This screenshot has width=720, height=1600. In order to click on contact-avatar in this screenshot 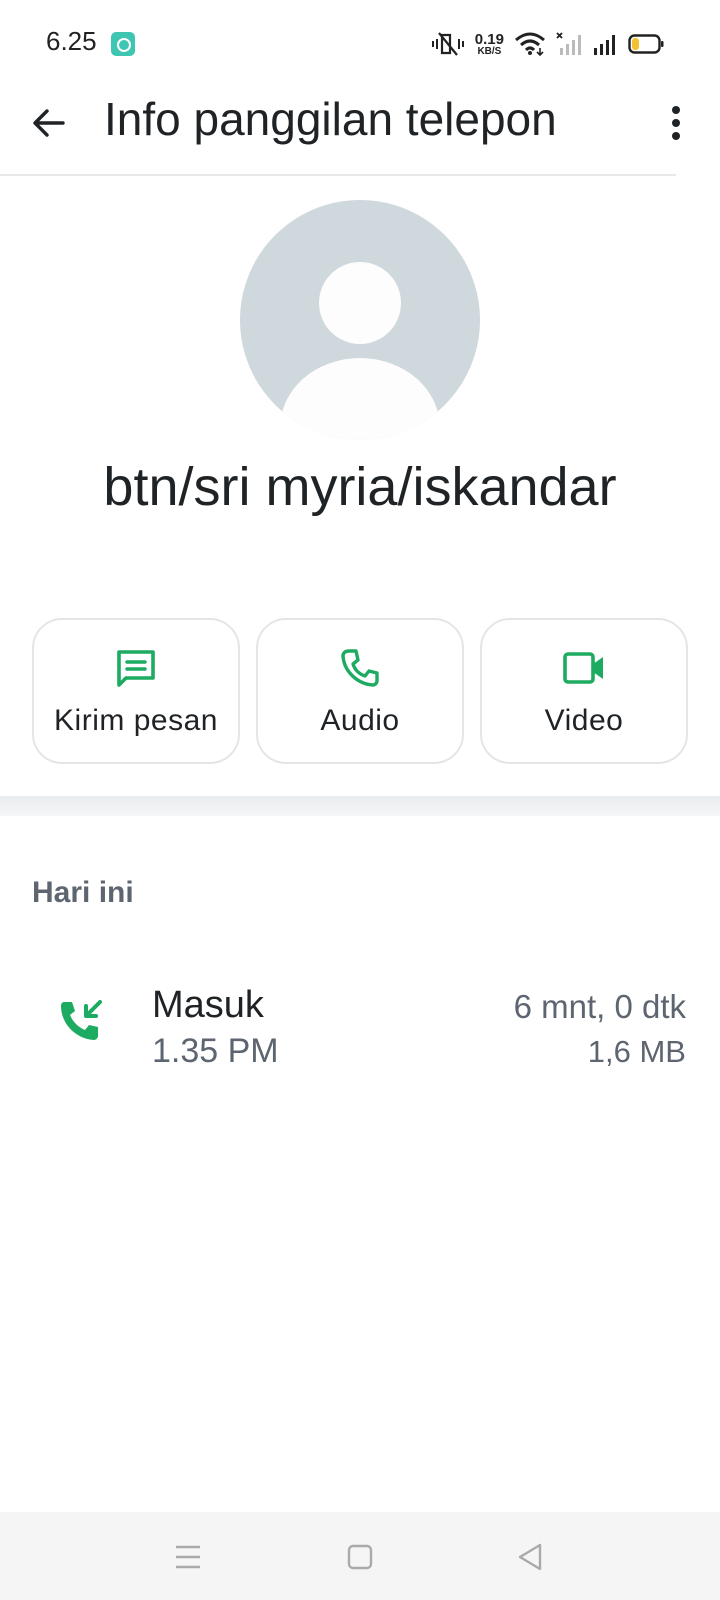, I will do `click(360, 320)`.